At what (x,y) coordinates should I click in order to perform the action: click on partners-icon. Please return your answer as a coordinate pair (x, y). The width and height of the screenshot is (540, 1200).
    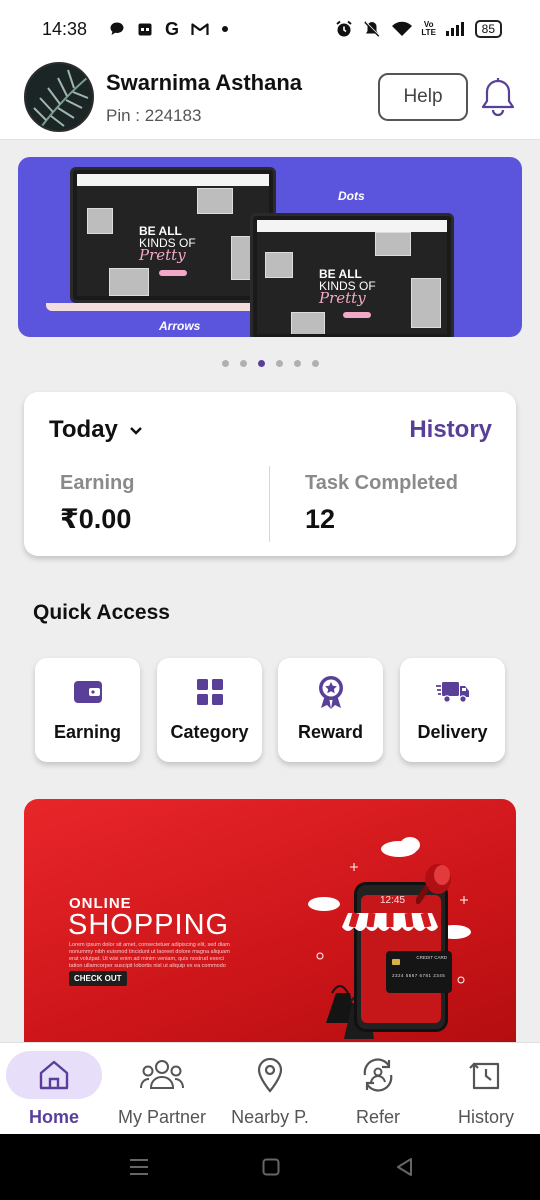
    Looking at the image, I should click on (162, 1075).